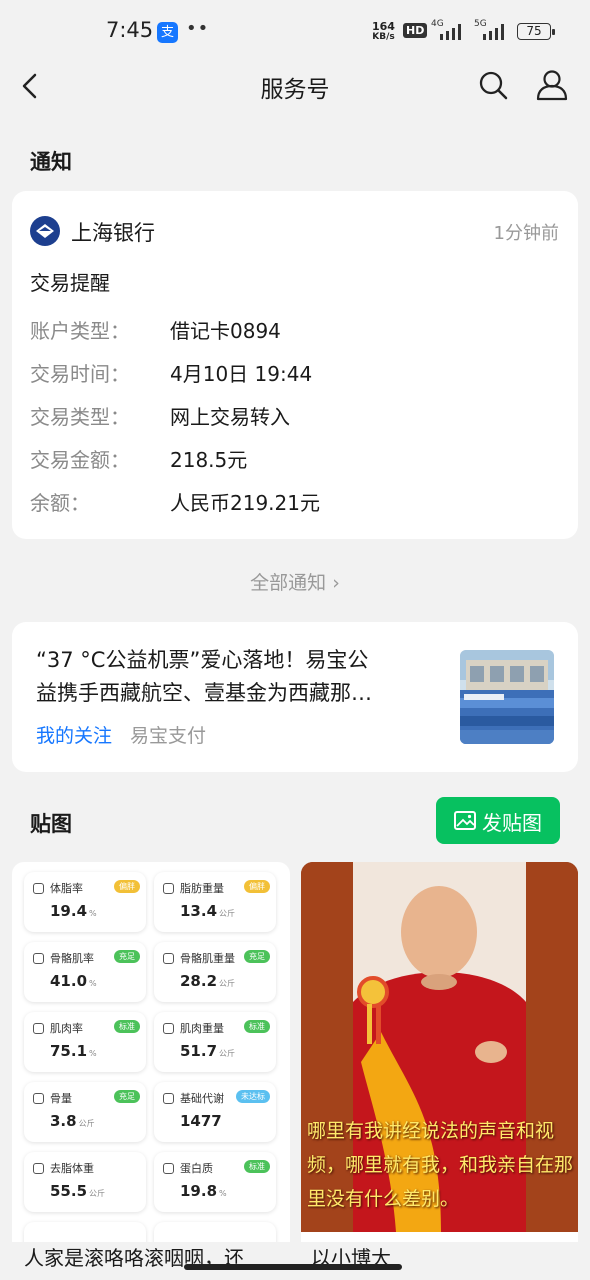  I want to click on network-speed: 164 KB/s, so click(383, 32).